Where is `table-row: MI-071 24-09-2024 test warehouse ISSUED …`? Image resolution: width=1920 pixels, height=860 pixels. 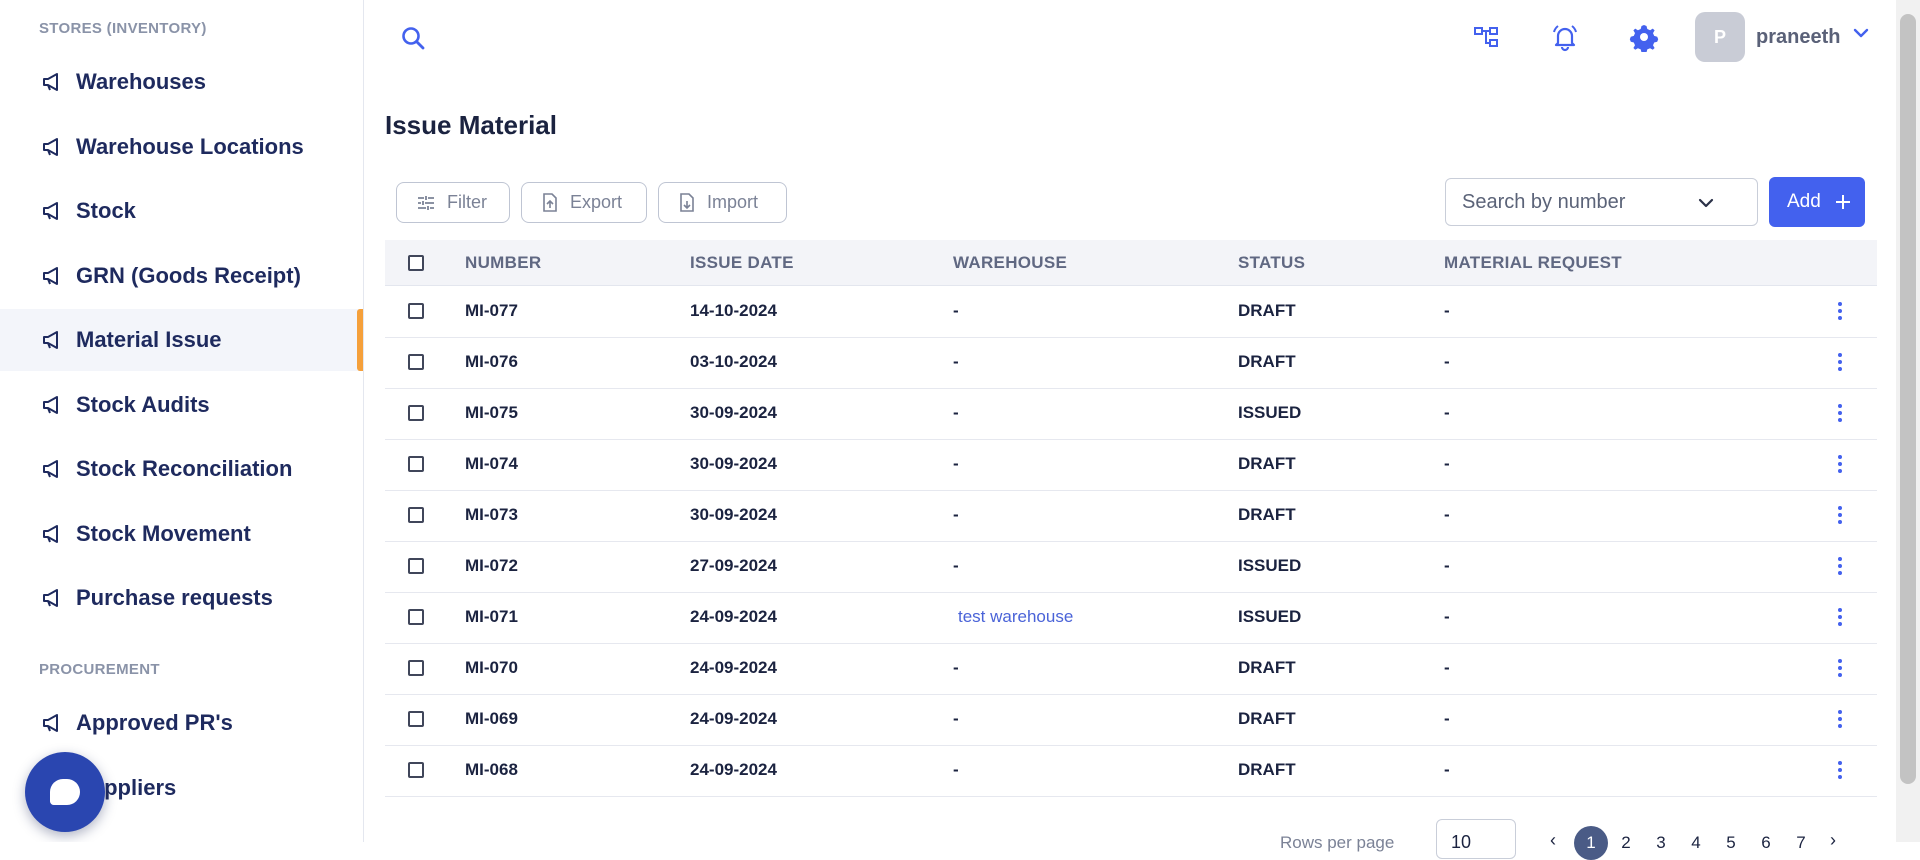
table-row: MI-071 24-09-2024 test warehouse ISSUED … is located at coordinates (1131, 618).